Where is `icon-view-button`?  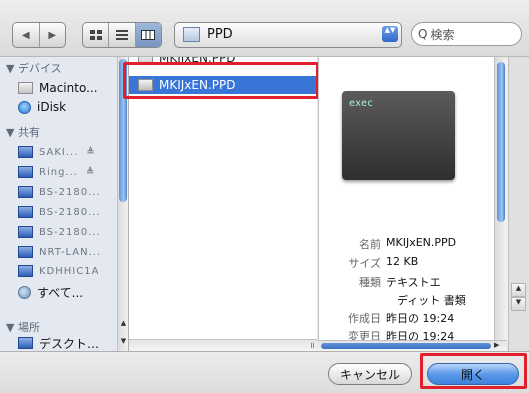 icon-view-button is located at coordinates (96, 35).